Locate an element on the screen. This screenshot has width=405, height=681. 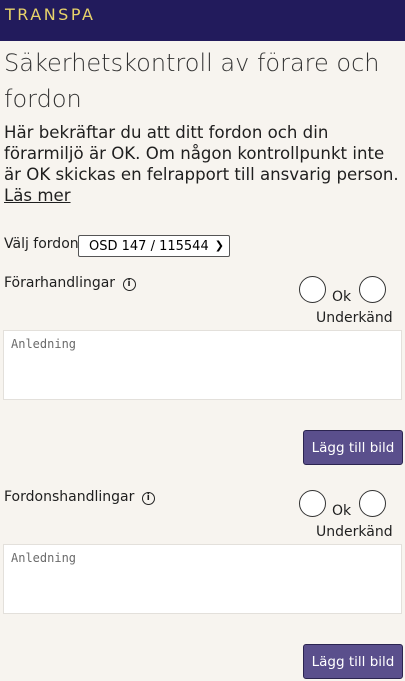
check-label-text: Förarhandlingar is located at coordinates (60, 283).